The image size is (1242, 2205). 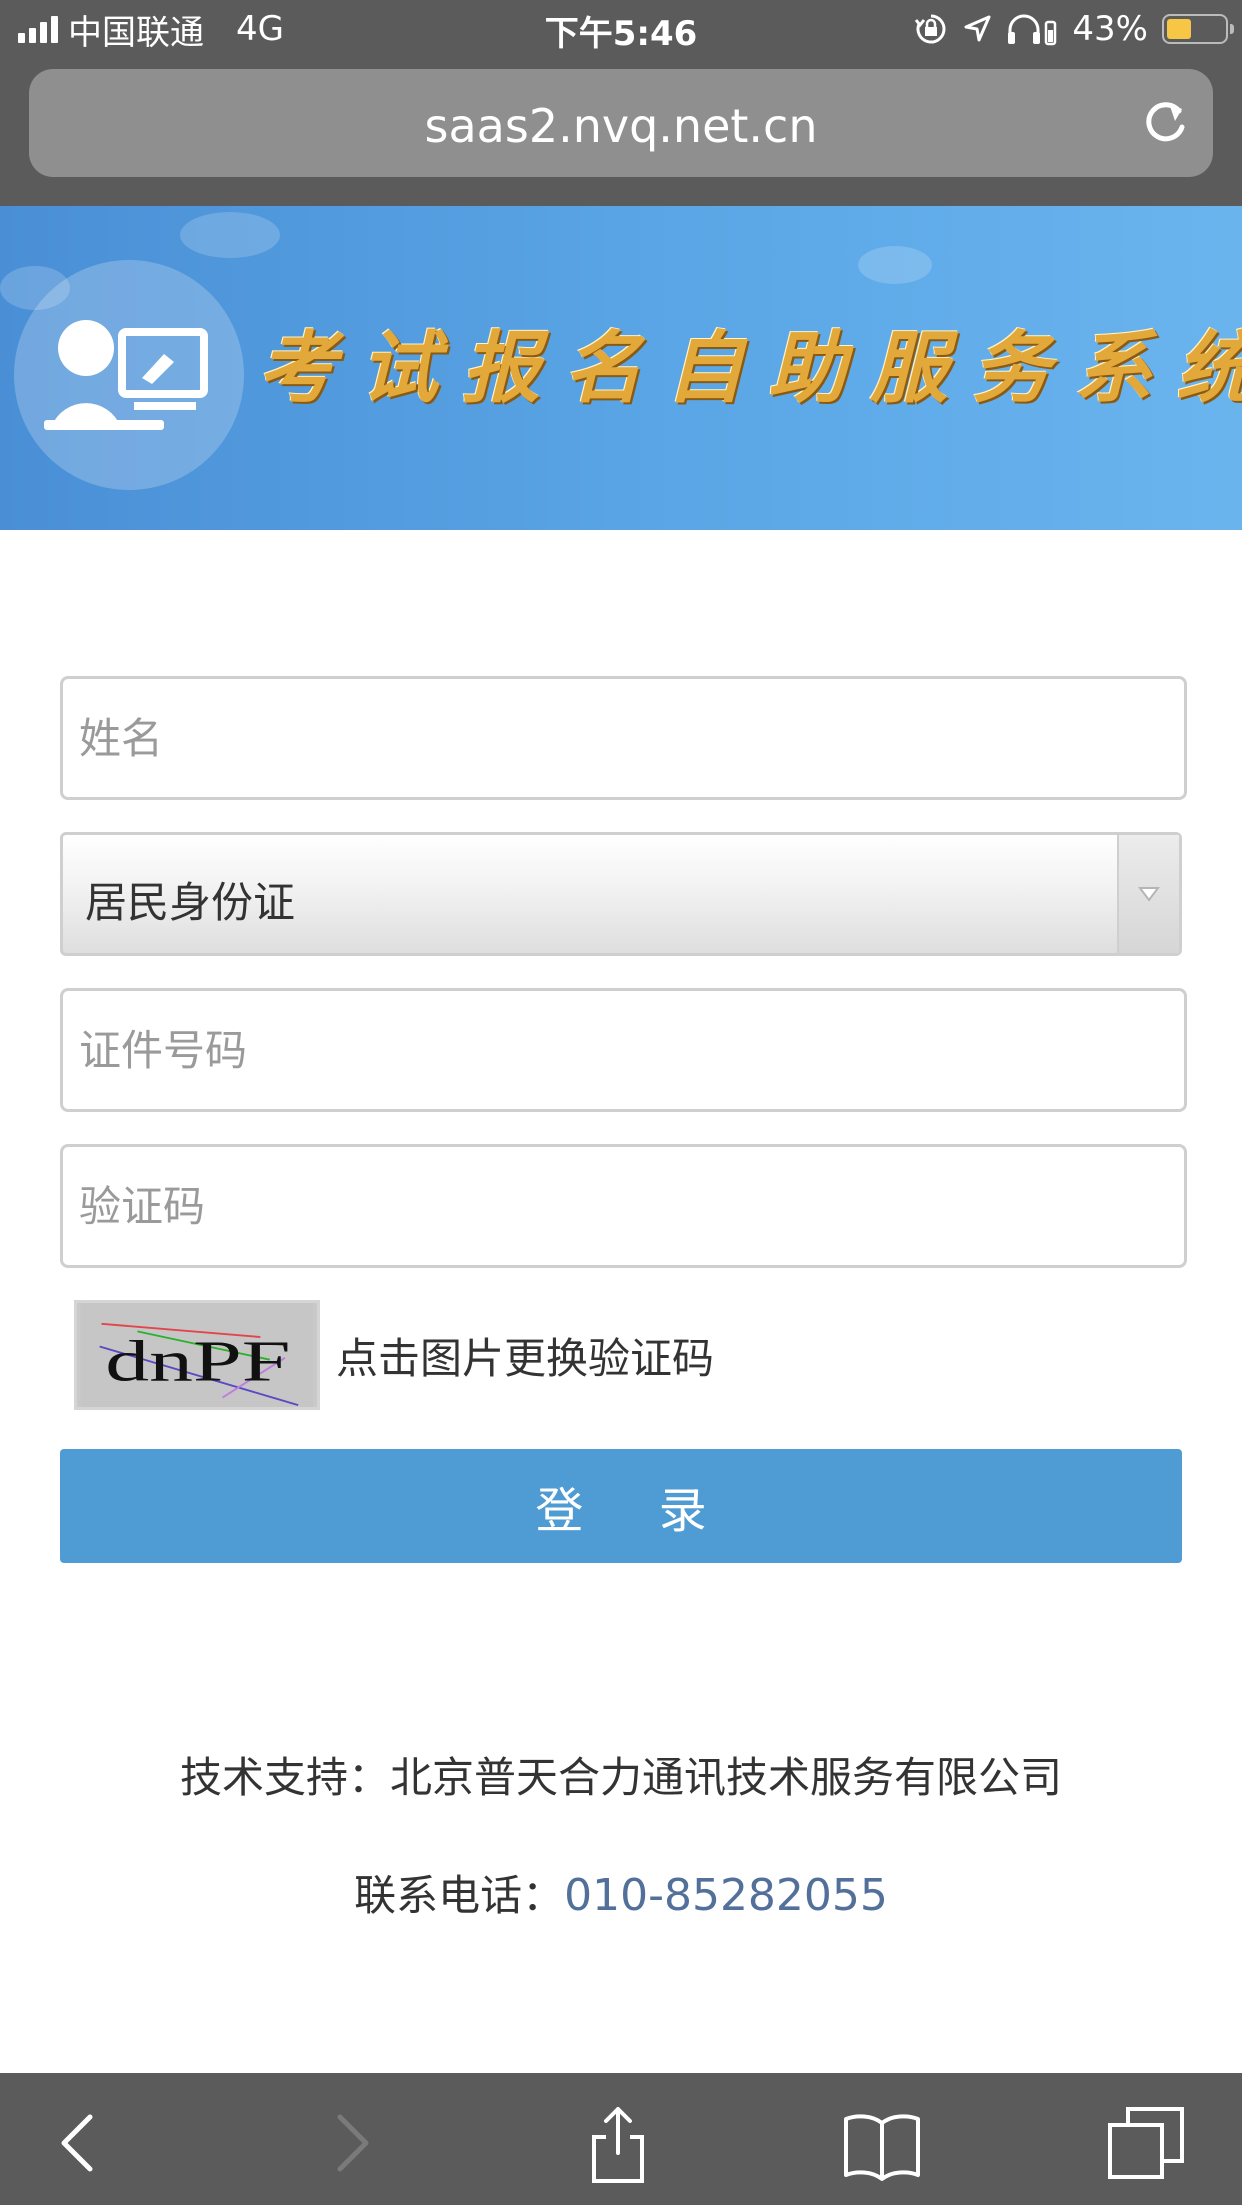 What do you see at coordinates (197, 1361) in the screenshot?
I see `captcha-text: dnPF` at bounding box center [197, 1361].